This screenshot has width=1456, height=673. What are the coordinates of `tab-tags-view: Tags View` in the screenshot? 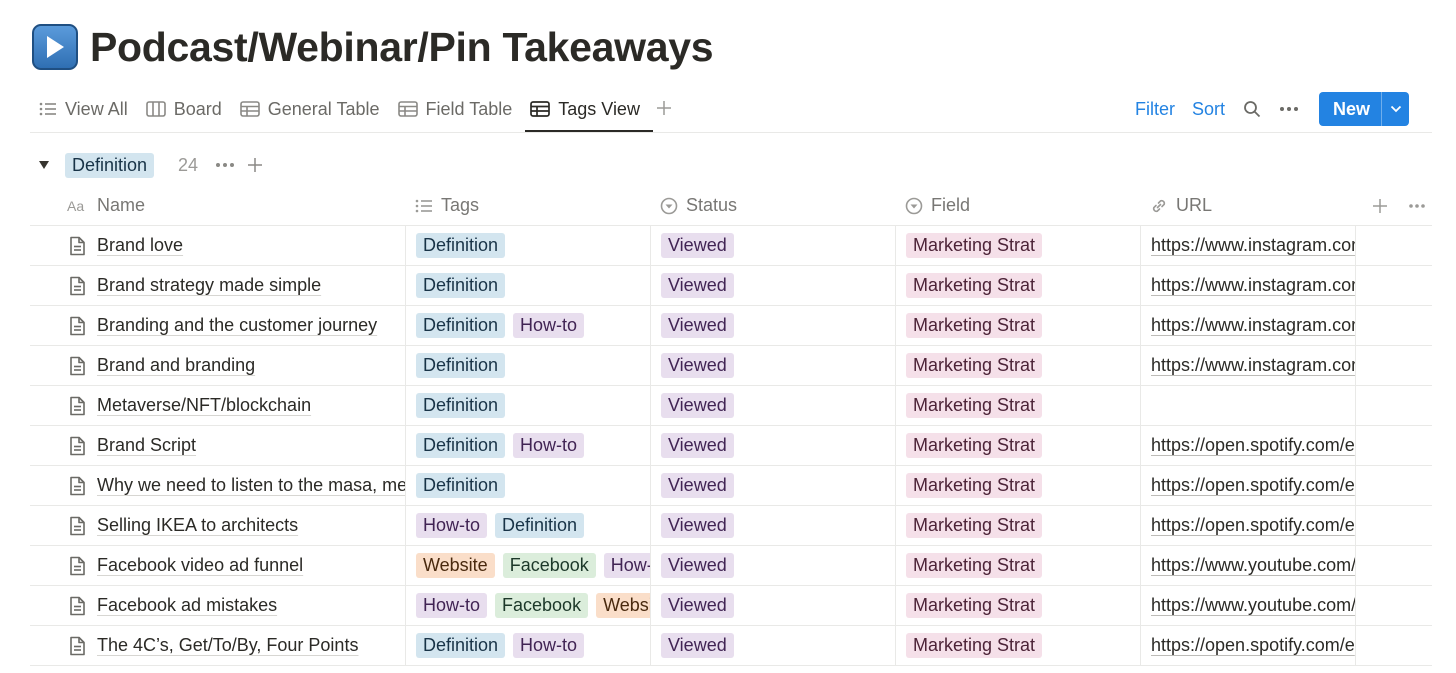 It's located at (585, 109).